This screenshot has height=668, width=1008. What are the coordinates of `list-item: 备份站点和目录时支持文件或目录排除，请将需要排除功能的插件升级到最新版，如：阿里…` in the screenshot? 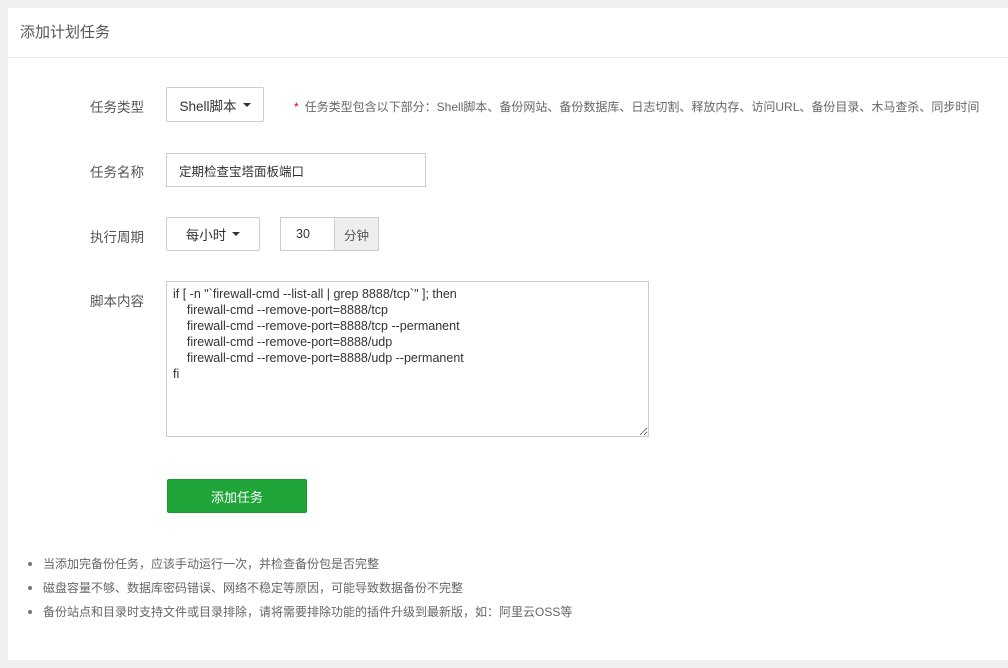 It's located at (298, 616).